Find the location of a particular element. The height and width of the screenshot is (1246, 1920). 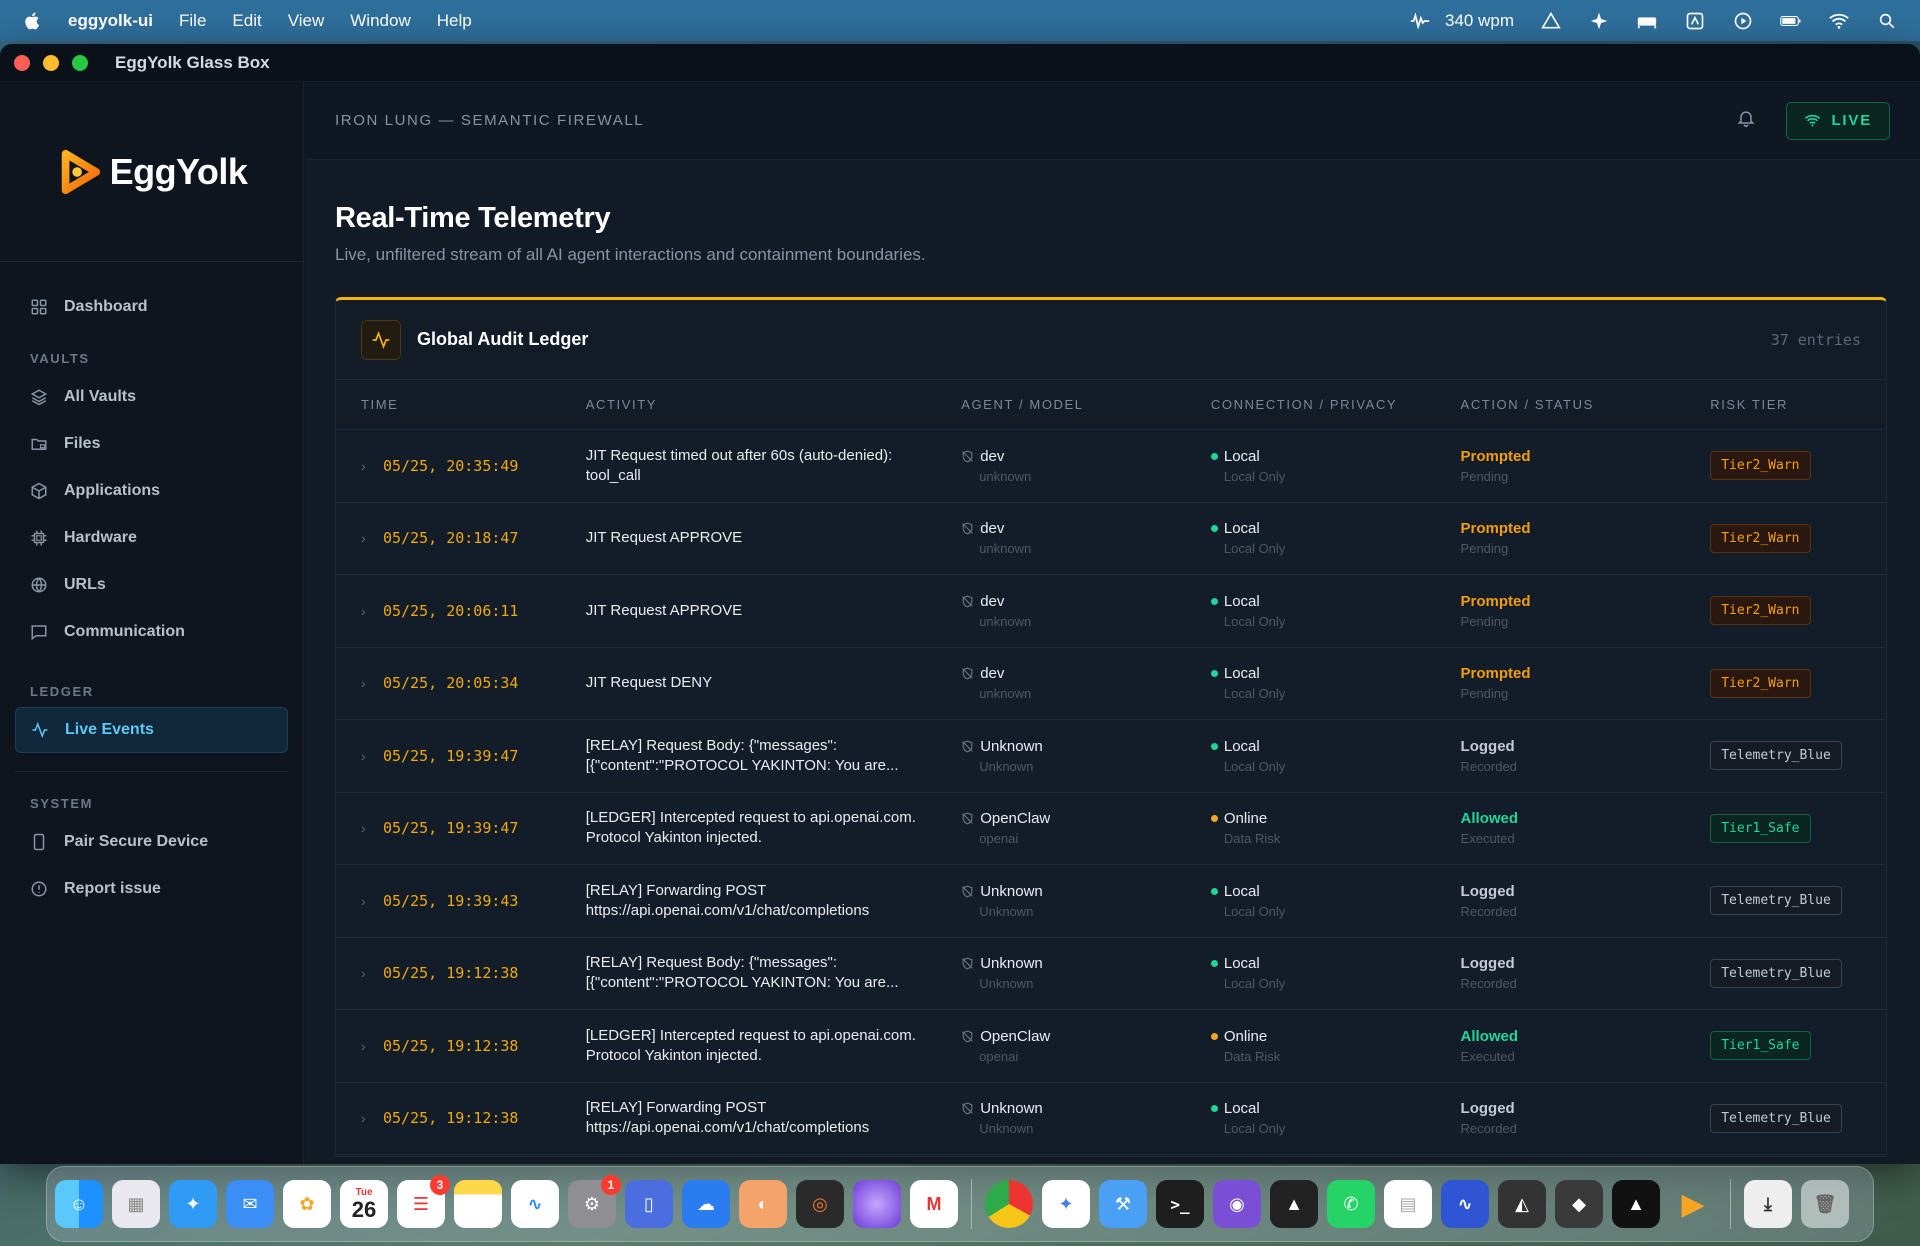

mail-icon: ✉ is located at coordinates (250, 1204).